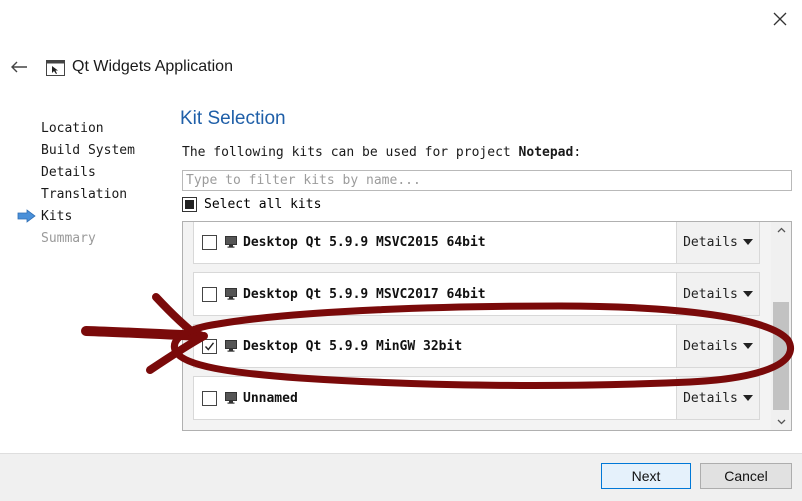 This screenshot has width=802, height=501. I want to click on close-icon, so click(780, 19).